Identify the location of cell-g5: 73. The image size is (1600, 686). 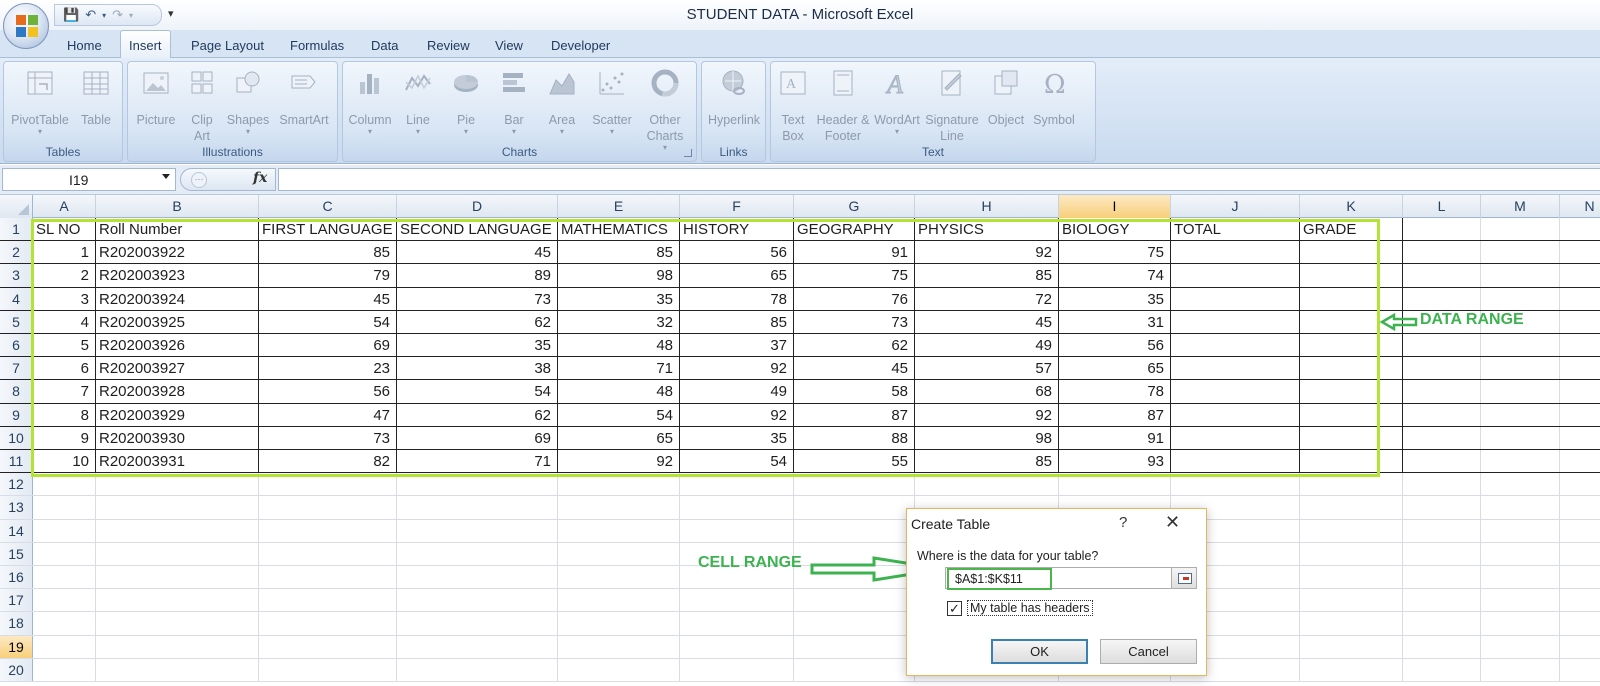
(854, 321).